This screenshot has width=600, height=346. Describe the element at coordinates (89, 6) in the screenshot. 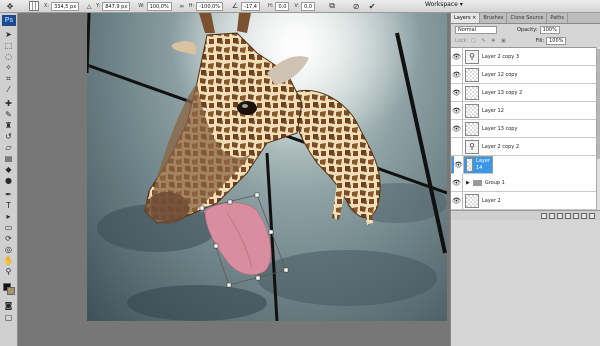

I see `relative-position-icon: △` at that location.